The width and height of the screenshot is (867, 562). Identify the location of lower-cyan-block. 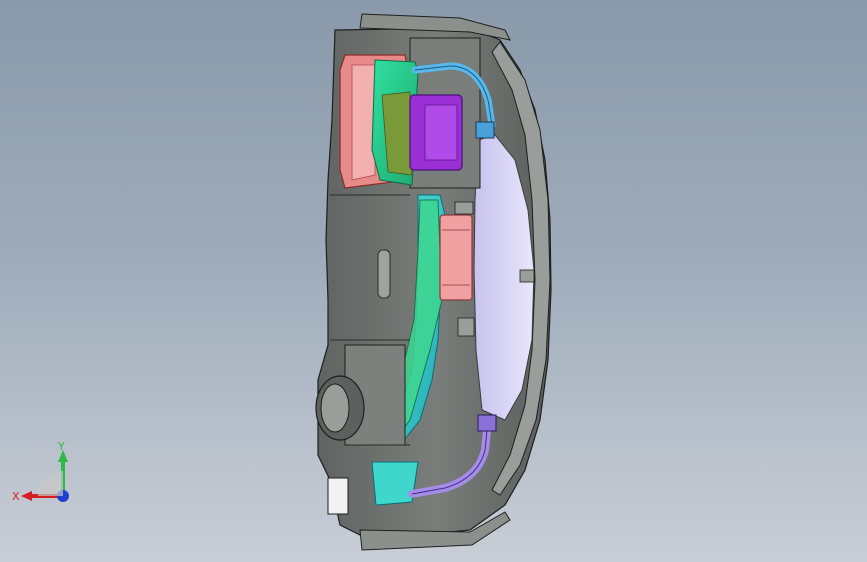
(395, 483).